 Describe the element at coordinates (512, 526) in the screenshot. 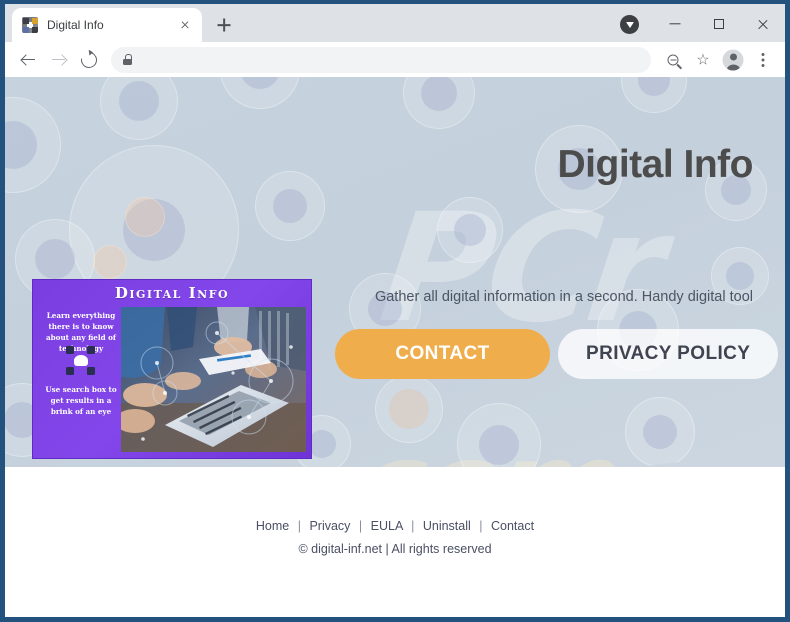

I see `footer-link-contact: Contact` at that location.